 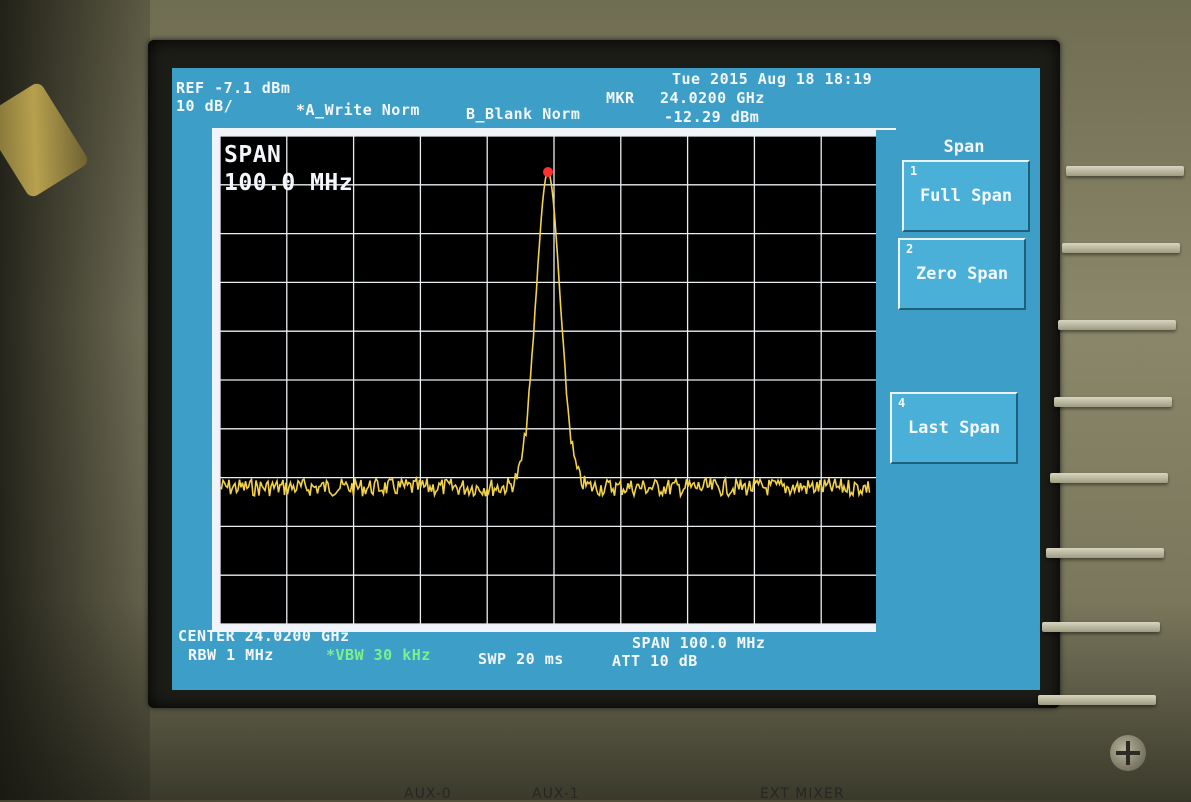 I want to click on softkey-label: Zero Span, so click(x=962, y=274).